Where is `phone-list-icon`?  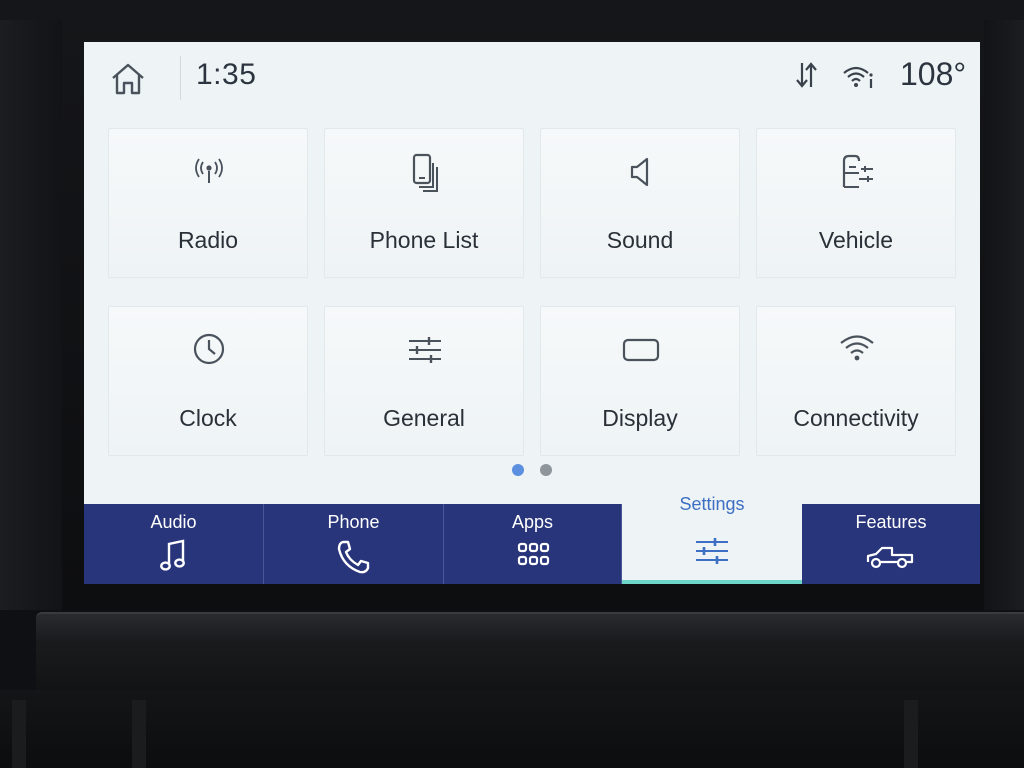 phone-list-icon is located at coordinates (425, 172).